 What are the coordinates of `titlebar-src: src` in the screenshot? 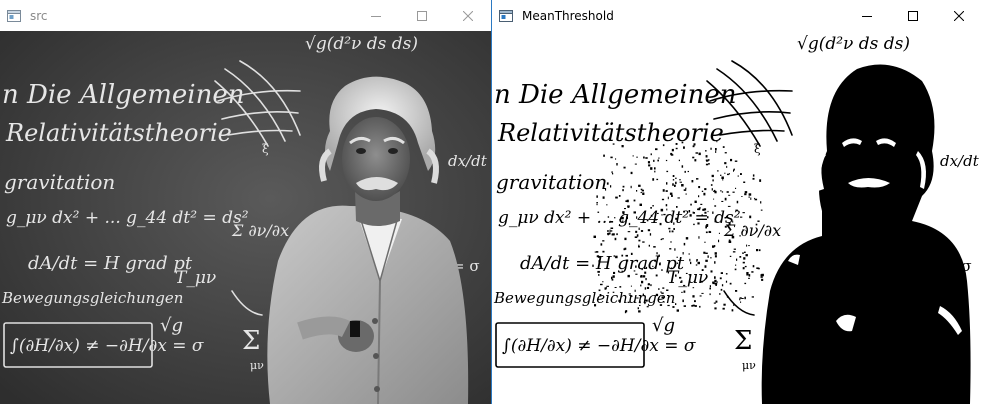 It's located at (245, 15).